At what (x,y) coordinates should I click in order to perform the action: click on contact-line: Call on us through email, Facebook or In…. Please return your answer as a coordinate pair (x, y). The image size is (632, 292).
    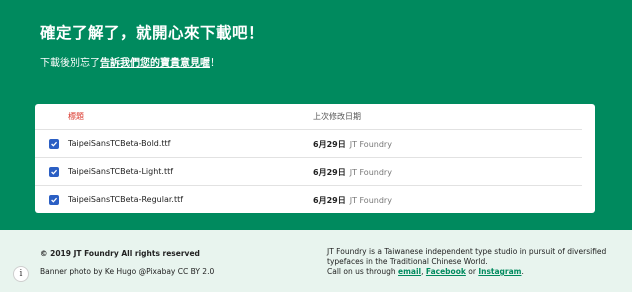
    Looking at the image, I should click on (472, 272).